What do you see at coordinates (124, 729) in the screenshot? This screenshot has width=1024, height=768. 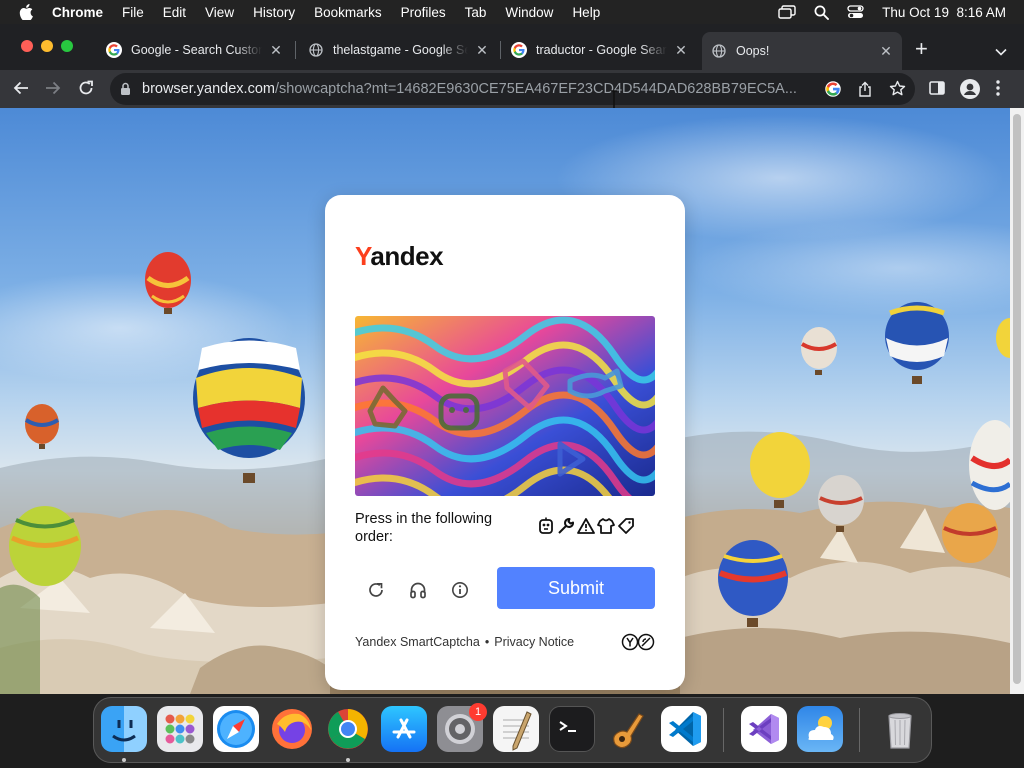 I see `finder-icon` at bounding box center [124, 729].